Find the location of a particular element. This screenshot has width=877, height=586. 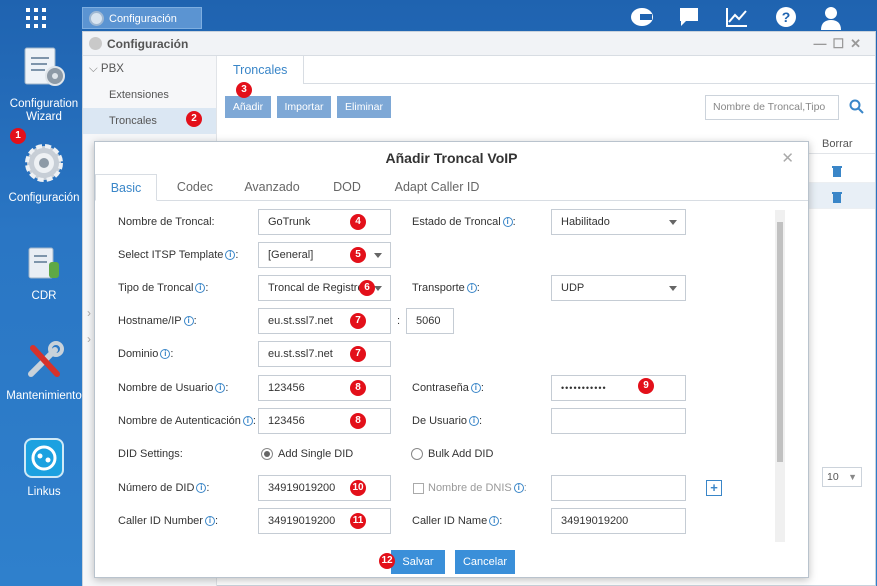

tab-avanzado: Avanzado is located at coordinates (272, 187).